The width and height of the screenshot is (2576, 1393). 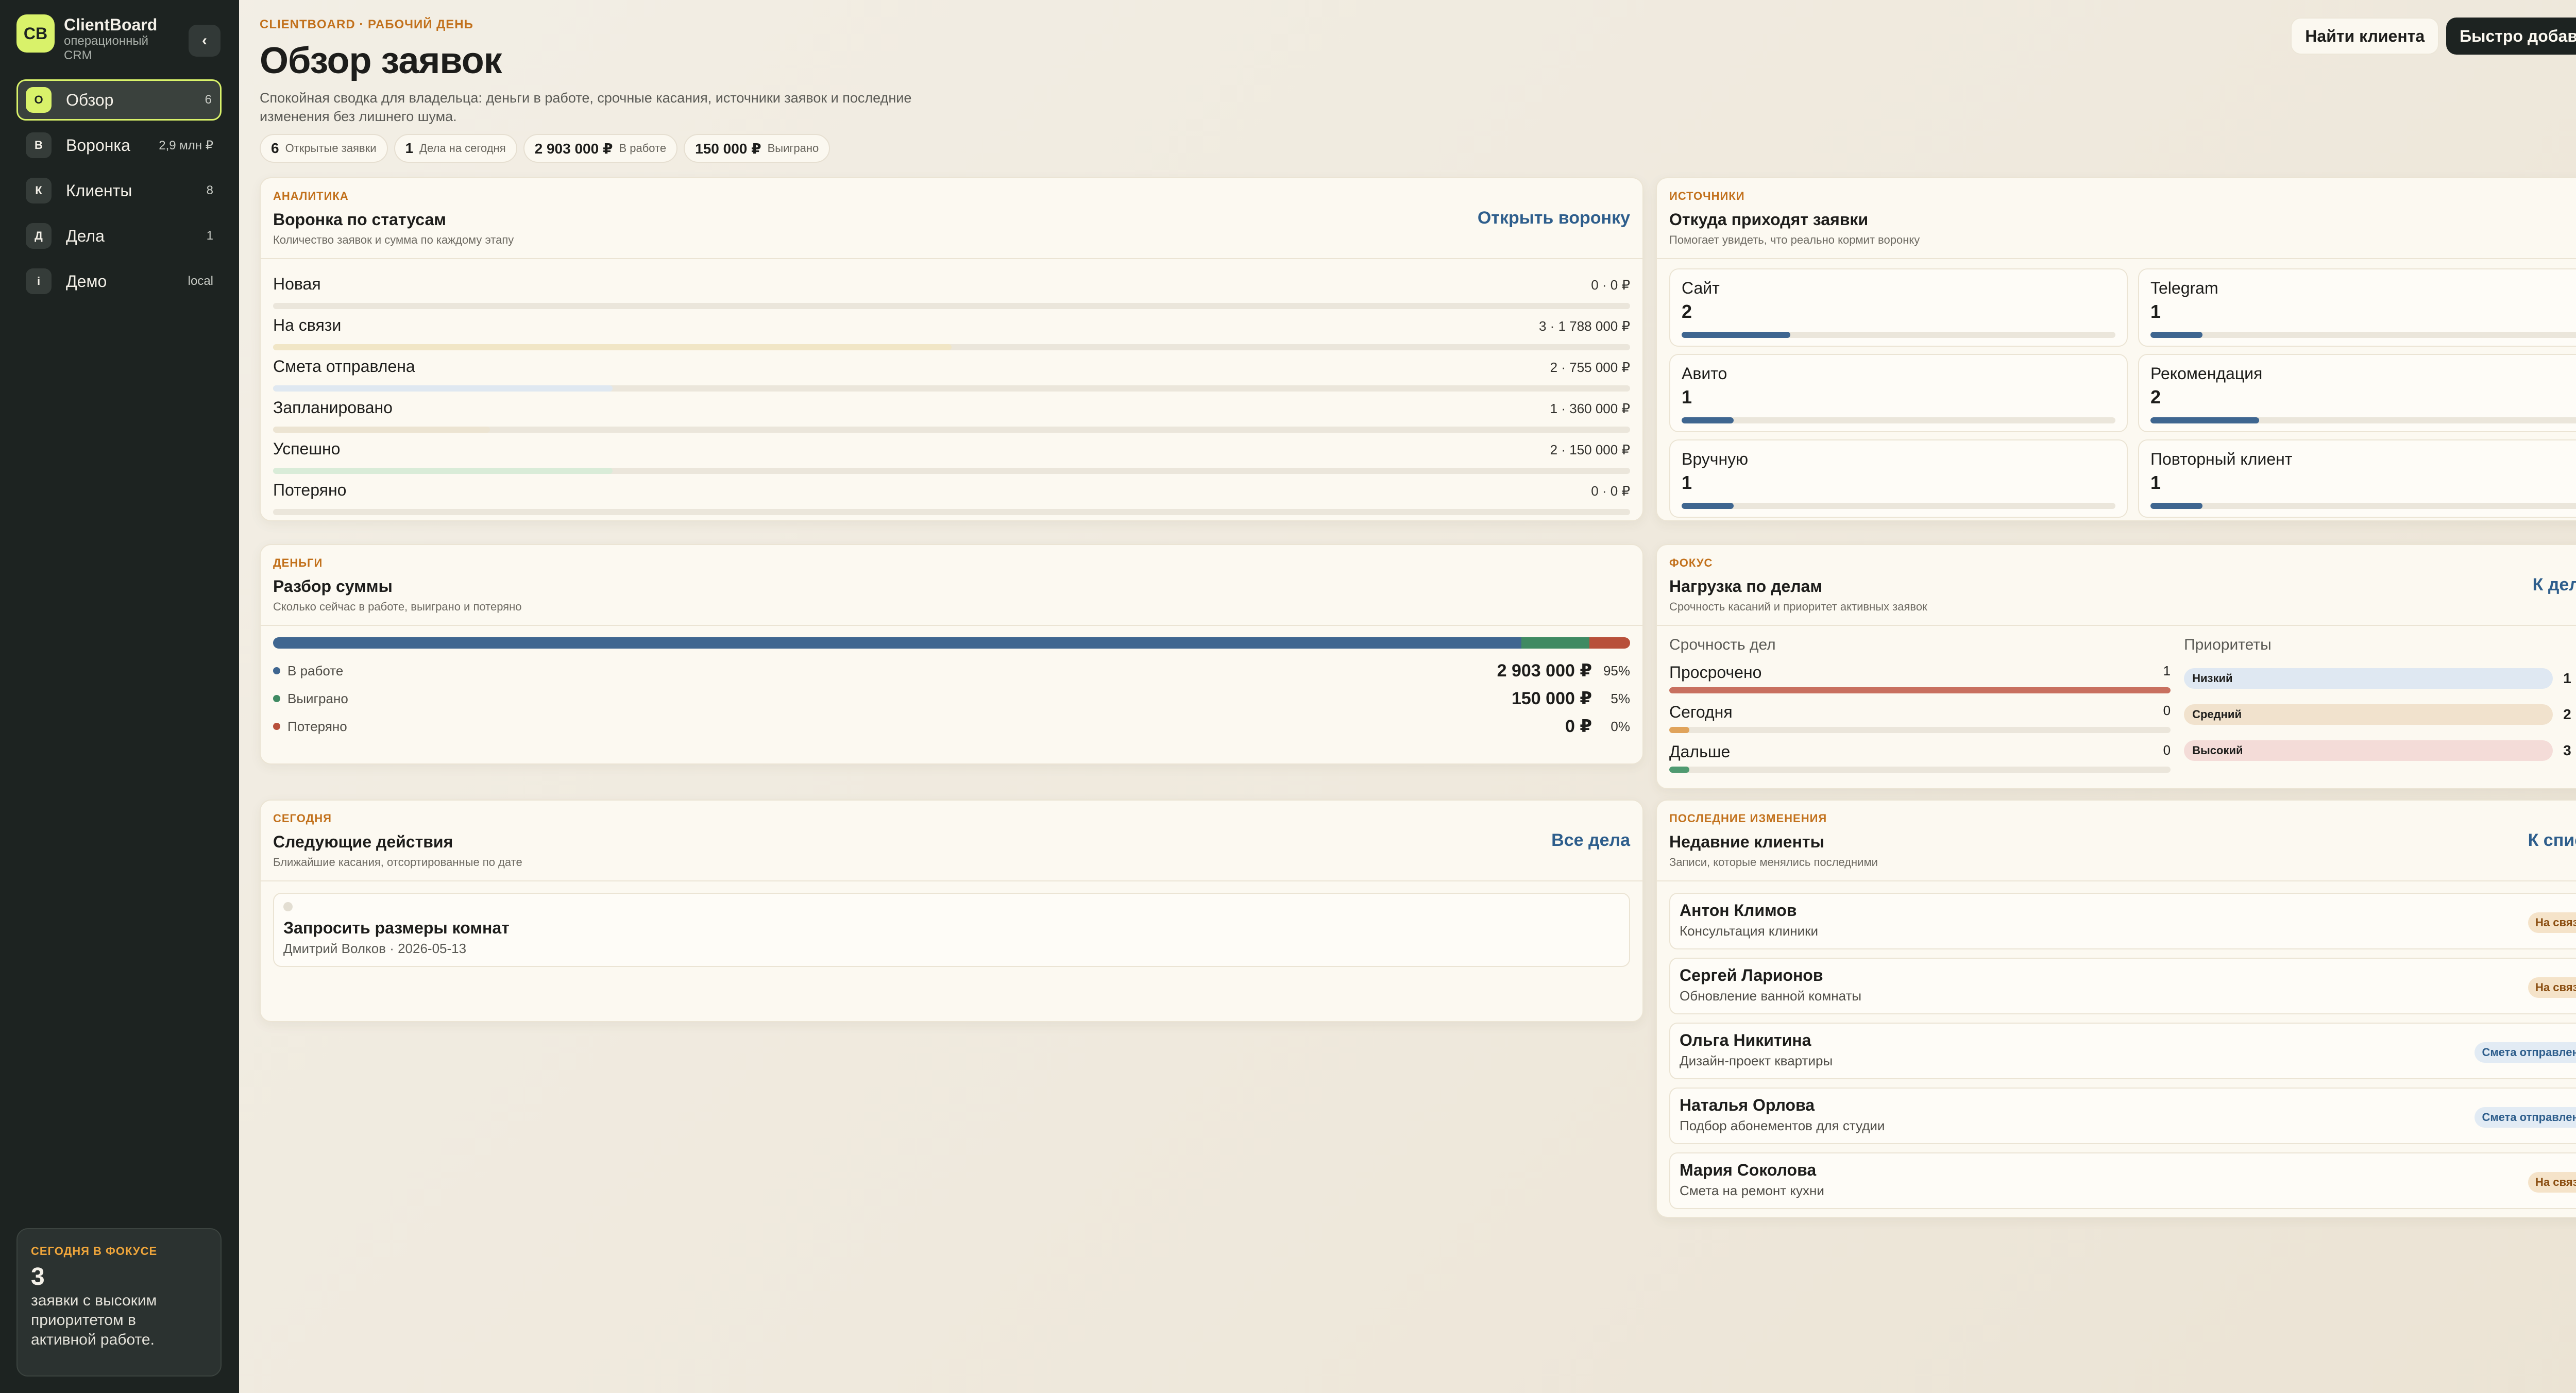 I want to click on stat-tasks-today: 1 Дела на сегодня, so click(x=455, y=148).